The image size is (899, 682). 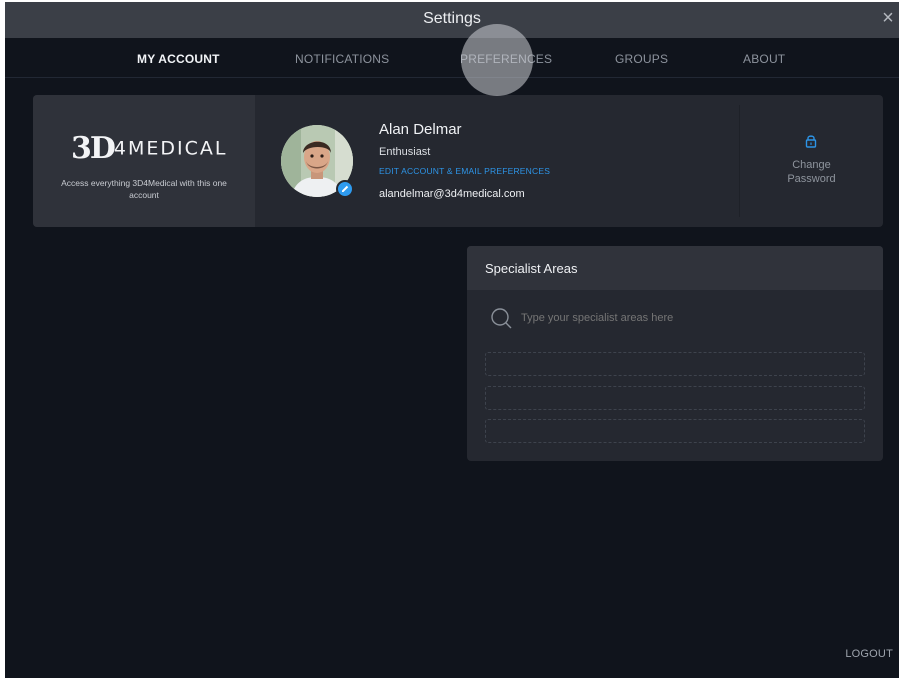 I want to click on edit-avatar-button, so click(x=345, y=189).